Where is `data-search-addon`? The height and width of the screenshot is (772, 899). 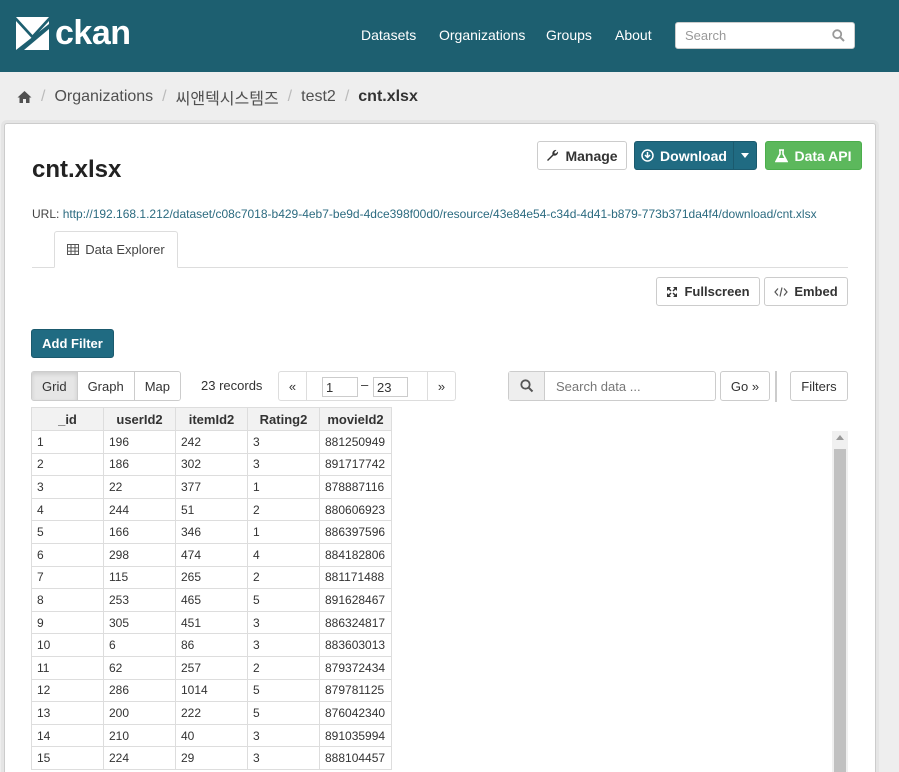 data-search-addon is located at coordinates (527, 386).